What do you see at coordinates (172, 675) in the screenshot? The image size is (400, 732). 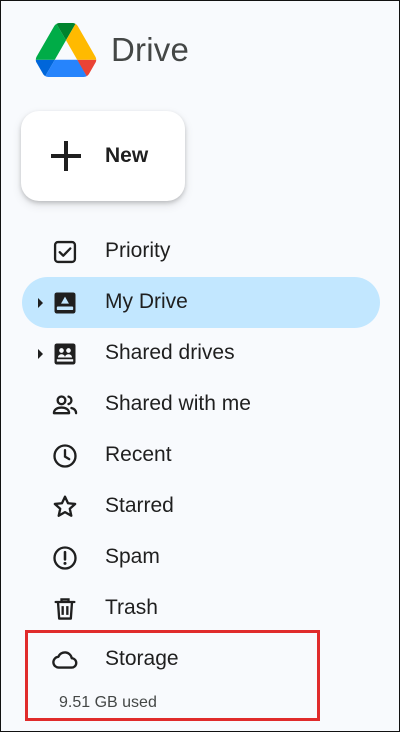 I see `storage-highlight-box` at bounding box center [172, 675].